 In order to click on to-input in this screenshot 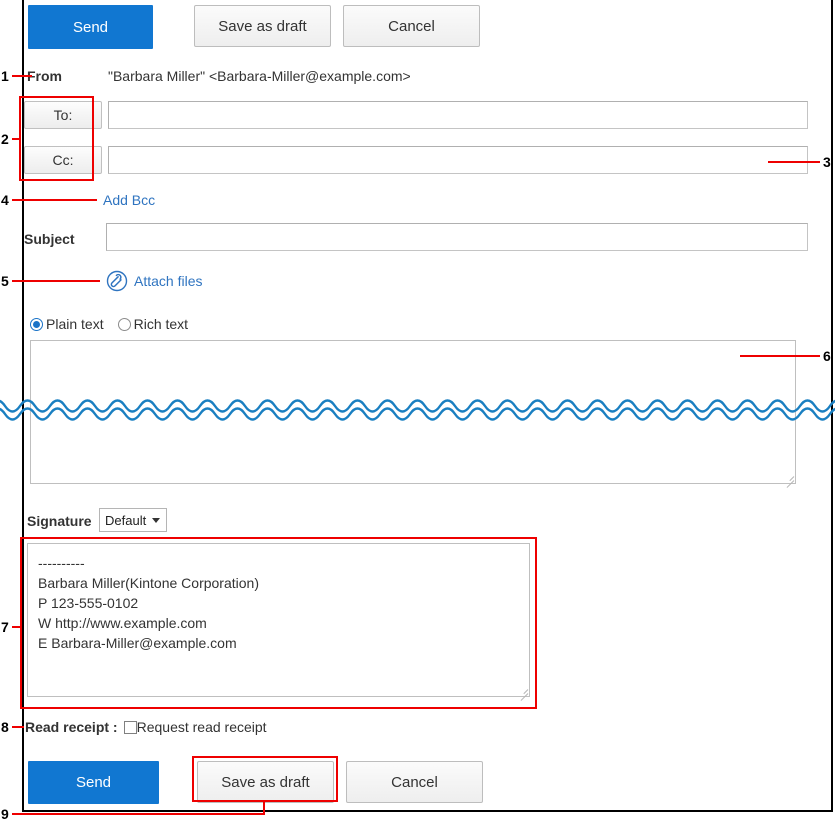, I will do `click(458, 115)`.